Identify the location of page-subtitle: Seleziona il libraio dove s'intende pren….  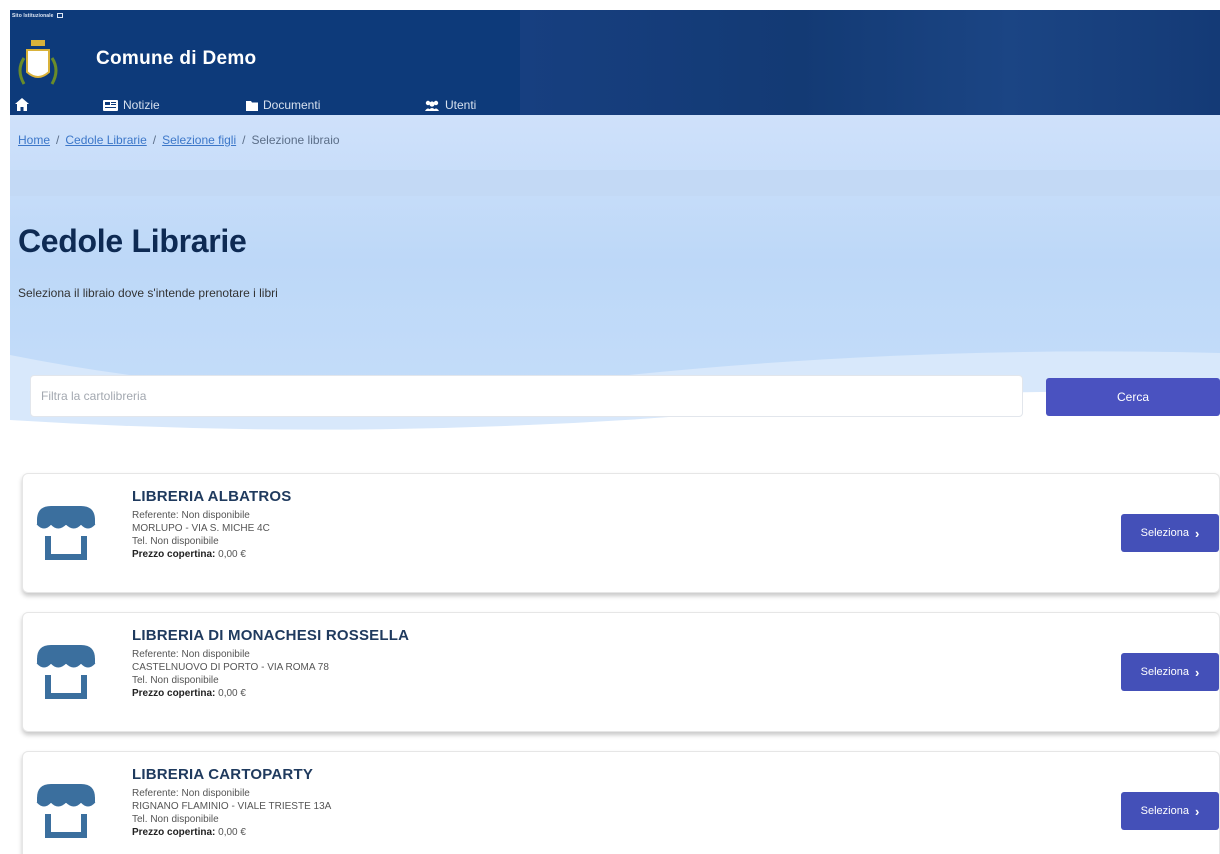
(148, 293).